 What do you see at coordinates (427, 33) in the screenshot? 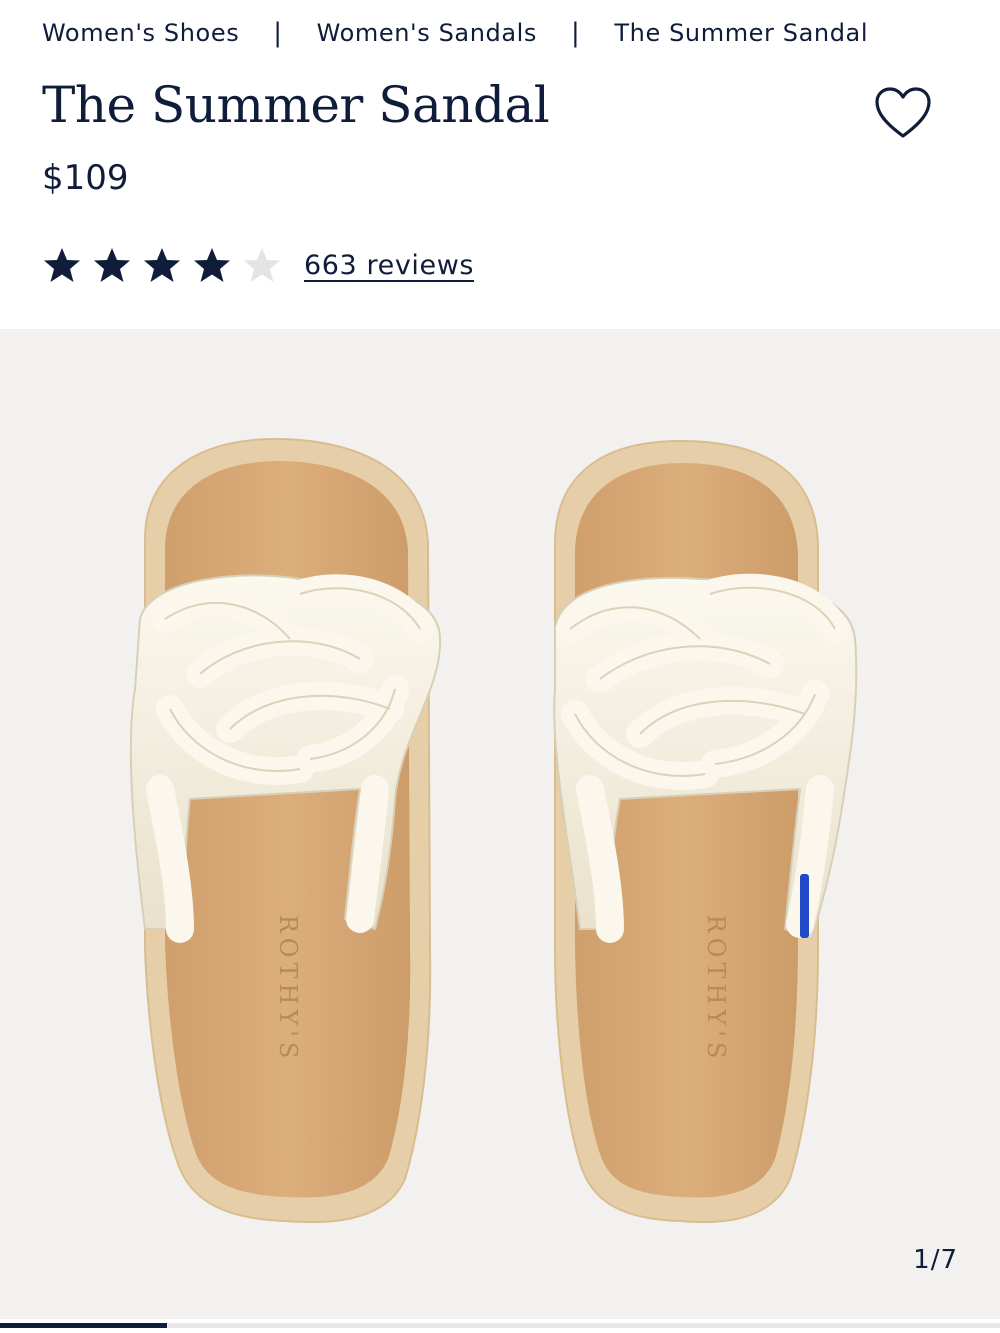
I see `breadcrumb-item-womens-sandals: Women's Sandals` at bounding box center [427, 33].